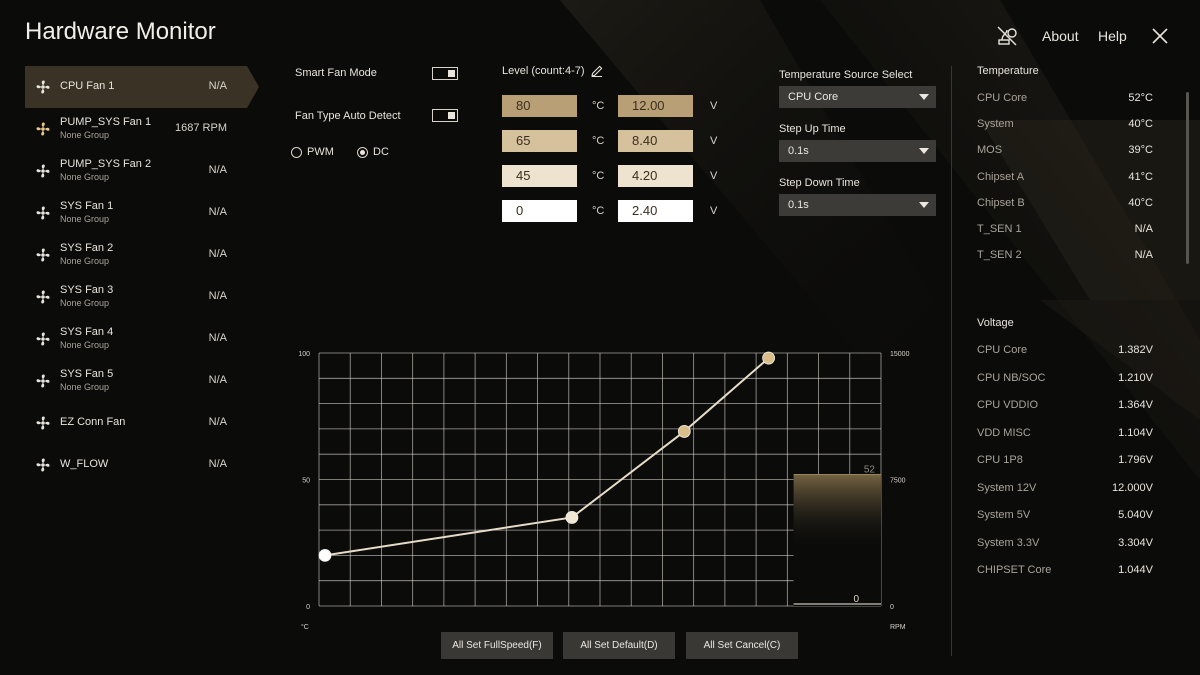 Image resolution: width=1200 pixels, height=675 pixels. What do you see at coordinates (539, 211) in the screenshot?
I see `level-temp-input: 0` at bounding box center [539, 211].